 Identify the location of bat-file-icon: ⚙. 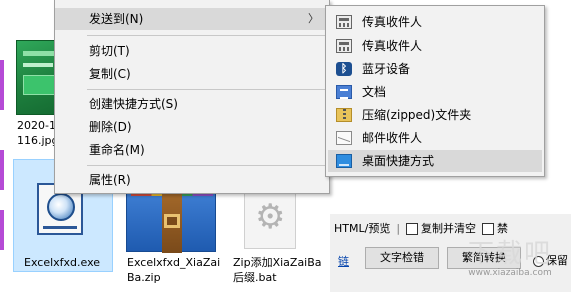
(270, 219).